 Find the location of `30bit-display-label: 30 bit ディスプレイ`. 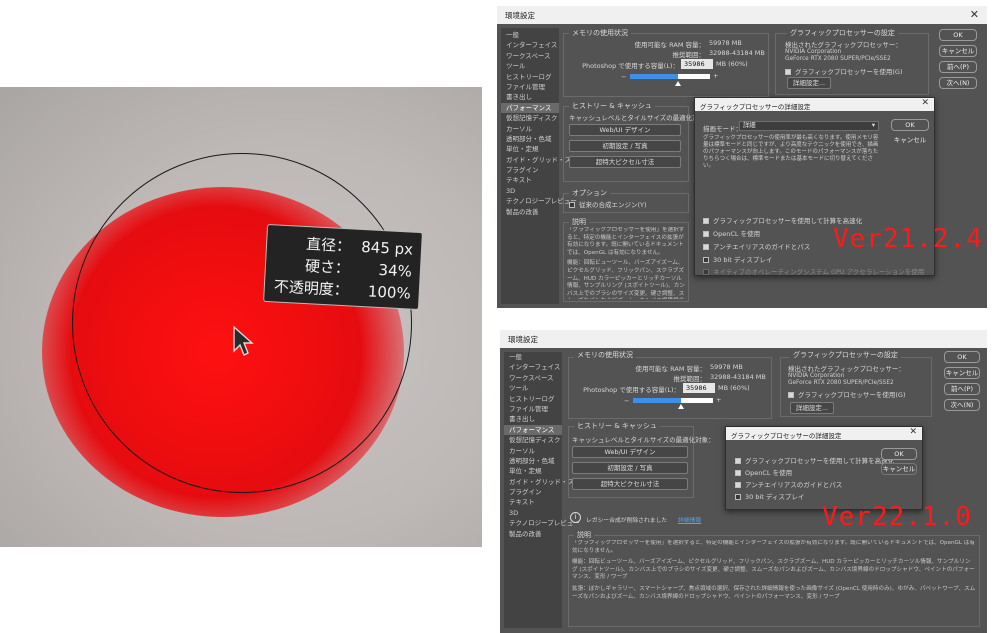

30bit-display-label: 30 bit ディスプレイ is located at coordinates (775, 497).